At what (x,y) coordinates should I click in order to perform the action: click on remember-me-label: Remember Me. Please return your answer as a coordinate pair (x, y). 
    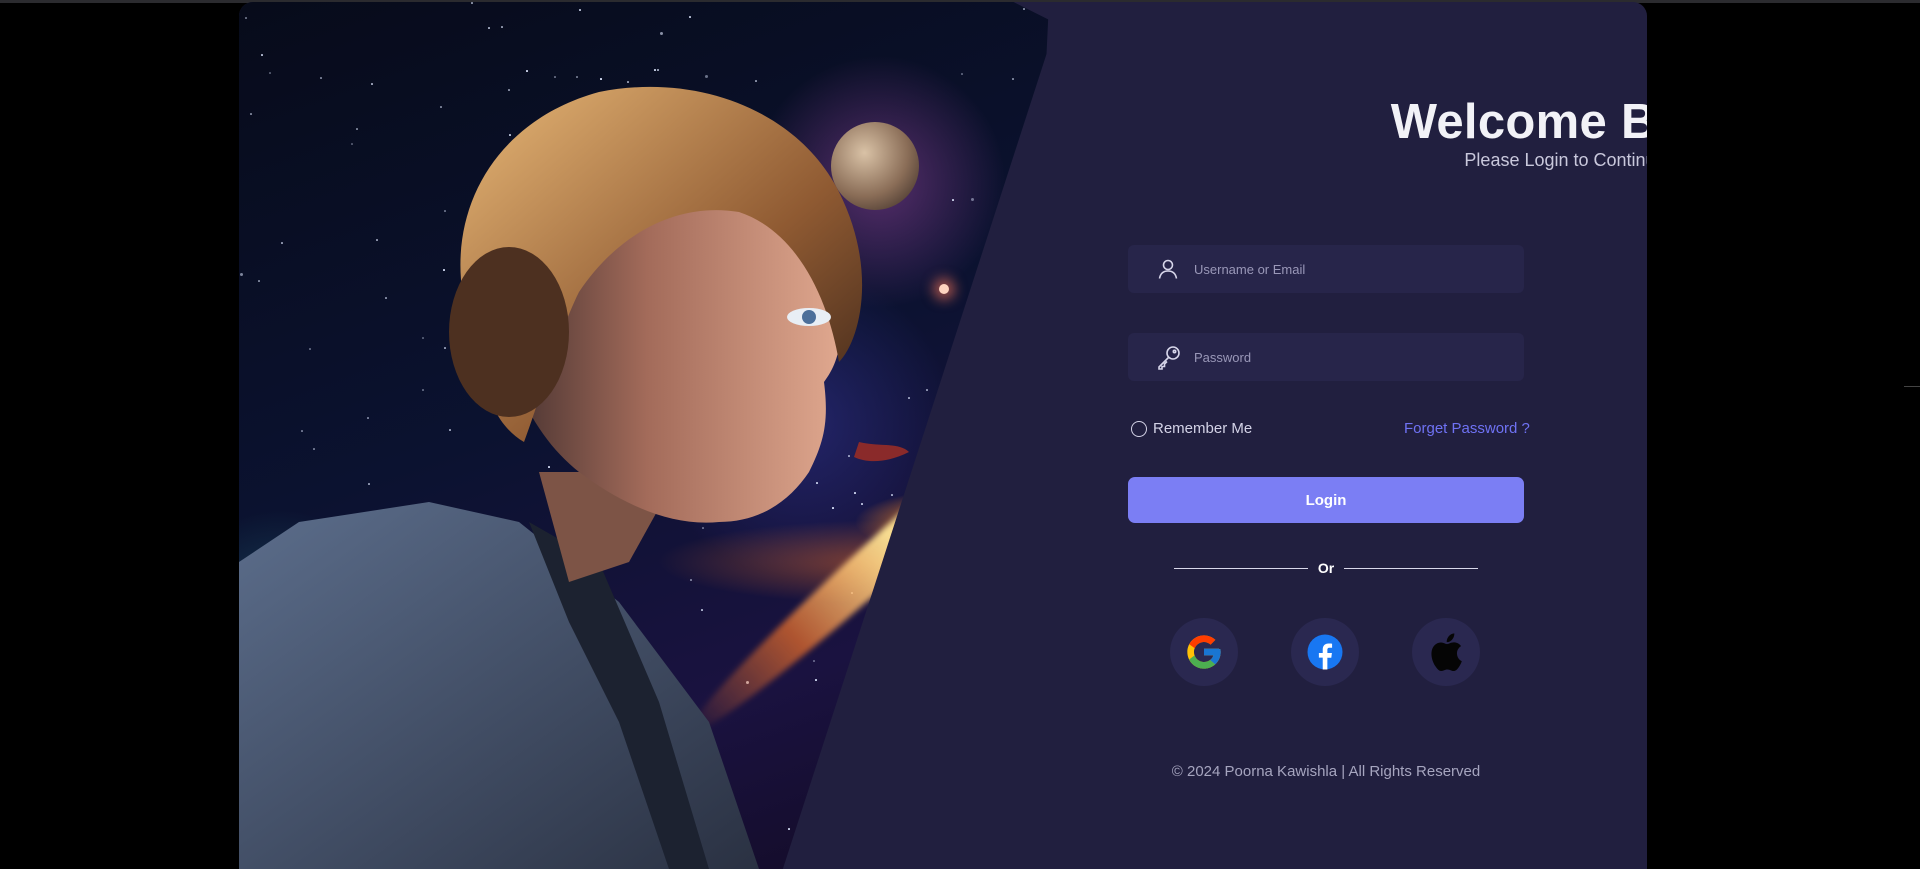
    Looking at the image, I should click on (1203, 428).